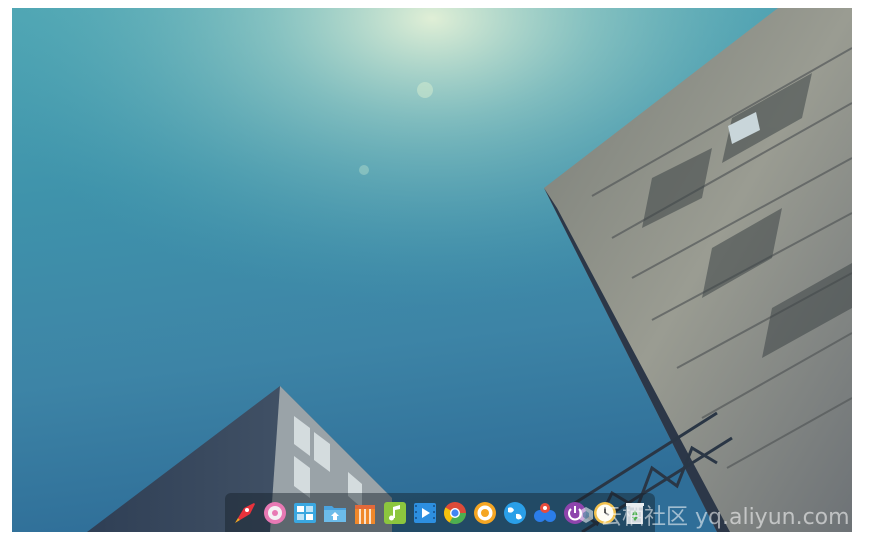 This screenshot has height=540, width=873. I want to click on dock-item-browser, so click(485, 513).